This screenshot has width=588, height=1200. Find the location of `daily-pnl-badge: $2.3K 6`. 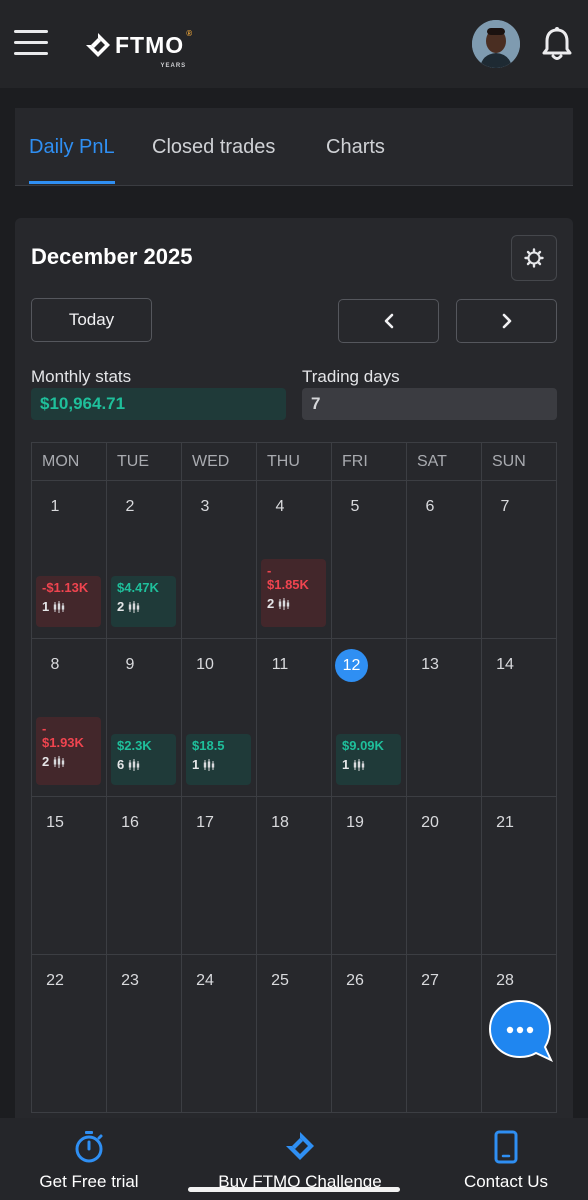

daily-pnl-badge: $2.3K 6 is located at coordinates (143, 759).